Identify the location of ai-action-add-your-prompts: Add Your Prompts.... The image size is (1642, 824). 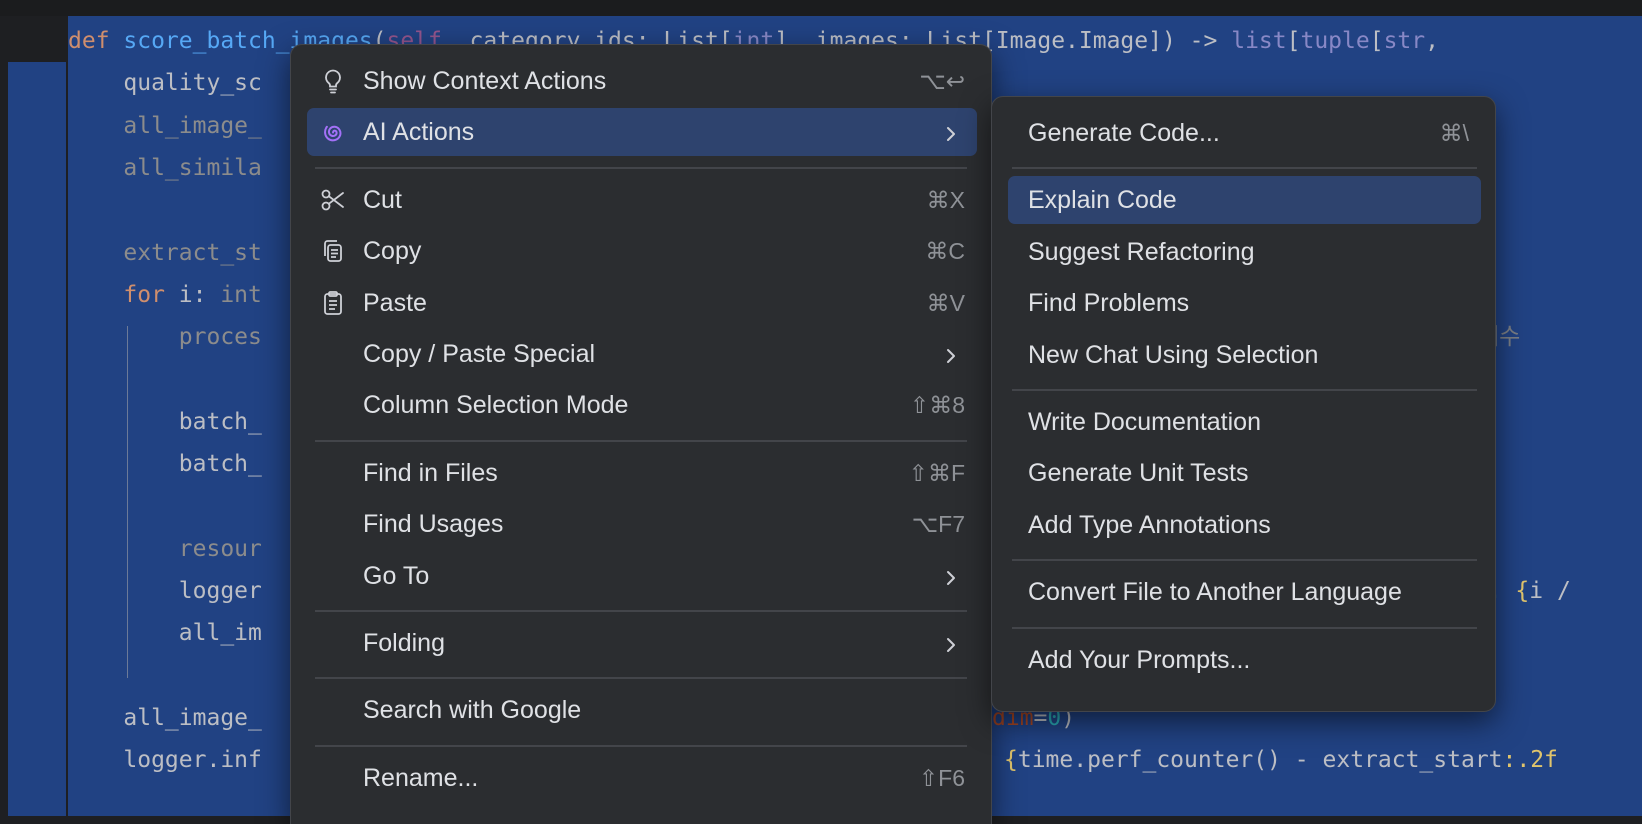
(1244, 660).